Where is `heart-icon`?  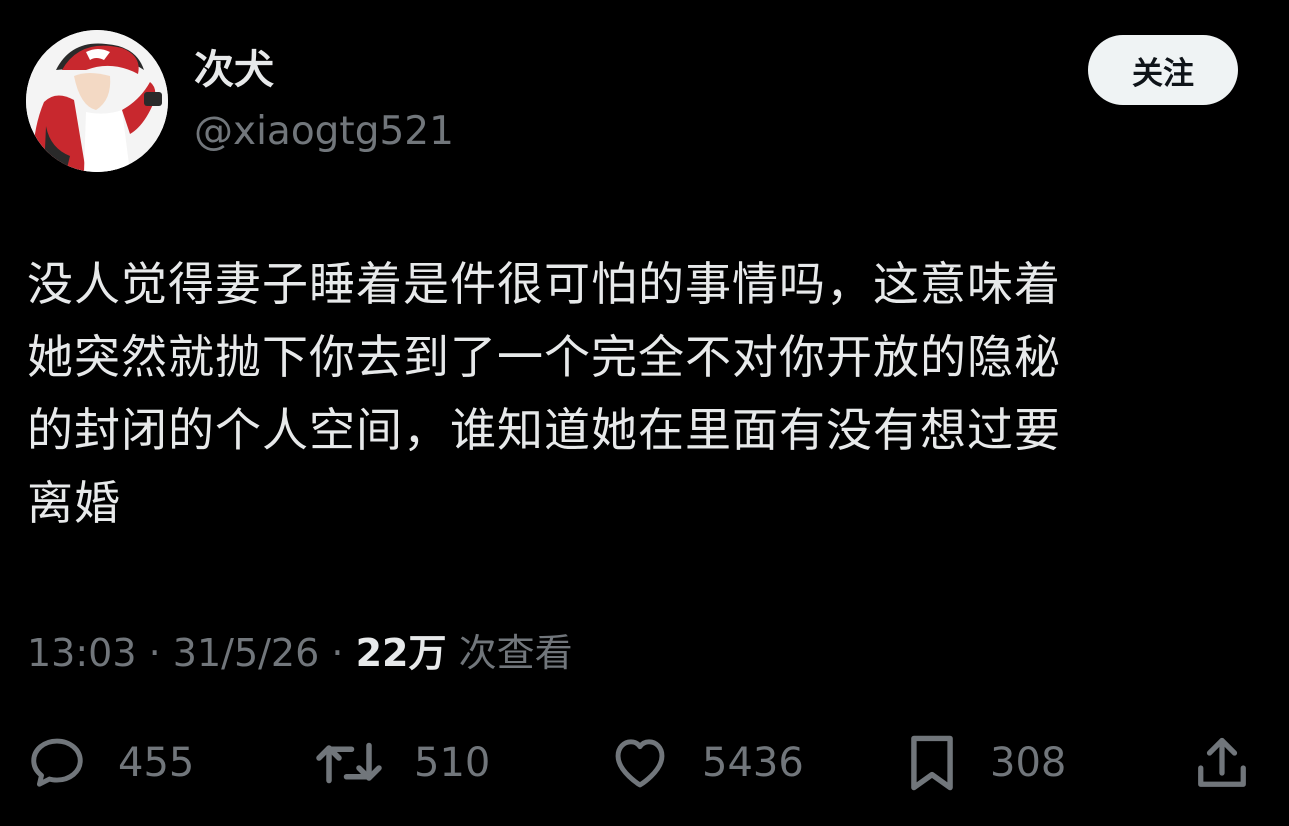
heart-icon is located at coordinates (640, 763).